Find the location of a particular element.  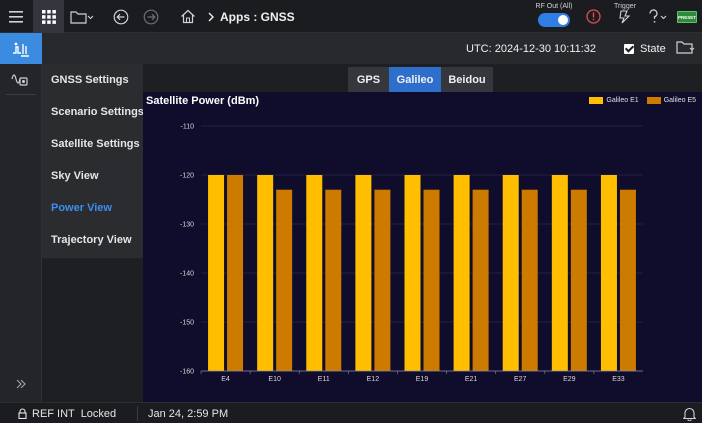

constellation-tabs: GPS Galileo Beidou is located at coordinates (420, 80).